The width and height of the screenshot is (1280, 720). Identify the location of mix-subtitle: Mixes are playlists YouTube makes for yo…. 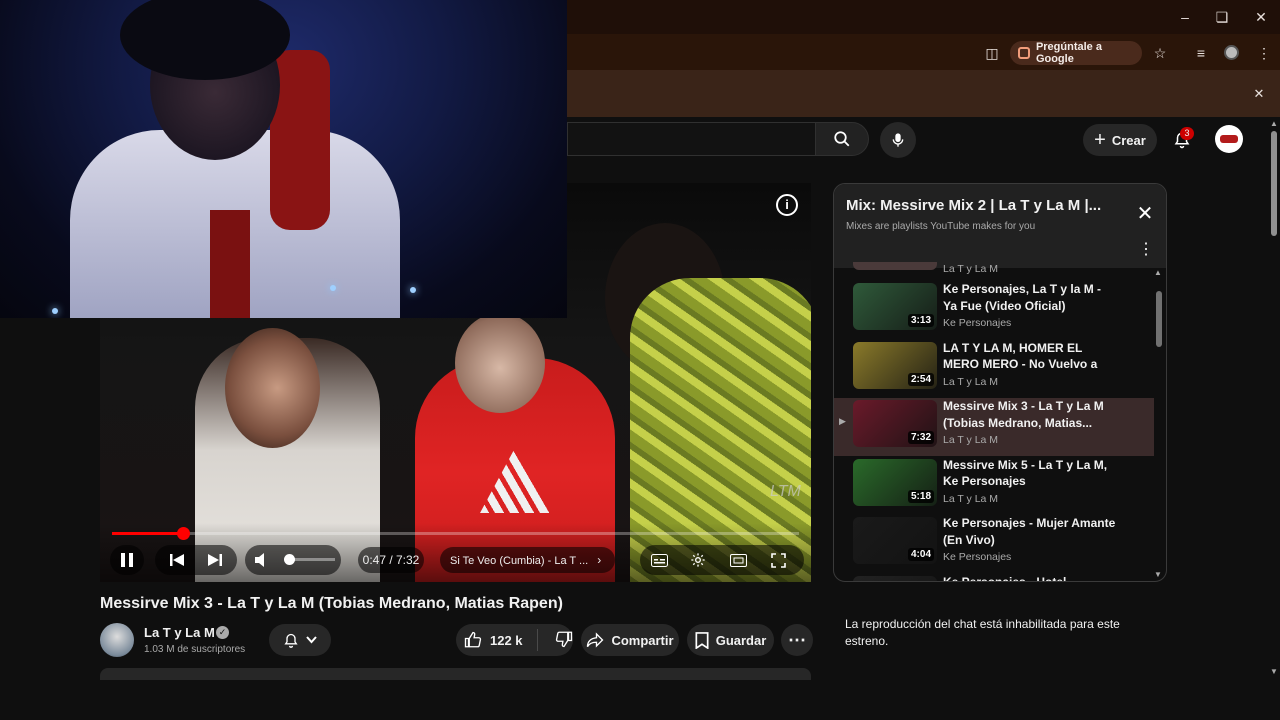
(941, 226).